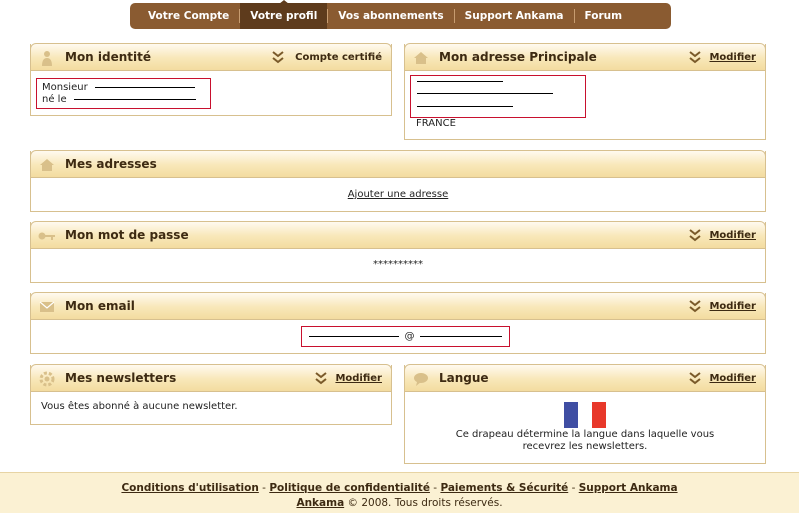 The image size is (799, 513). I want to click on footer-link-privacy: Politique de confidentialité, so click(349, 488).